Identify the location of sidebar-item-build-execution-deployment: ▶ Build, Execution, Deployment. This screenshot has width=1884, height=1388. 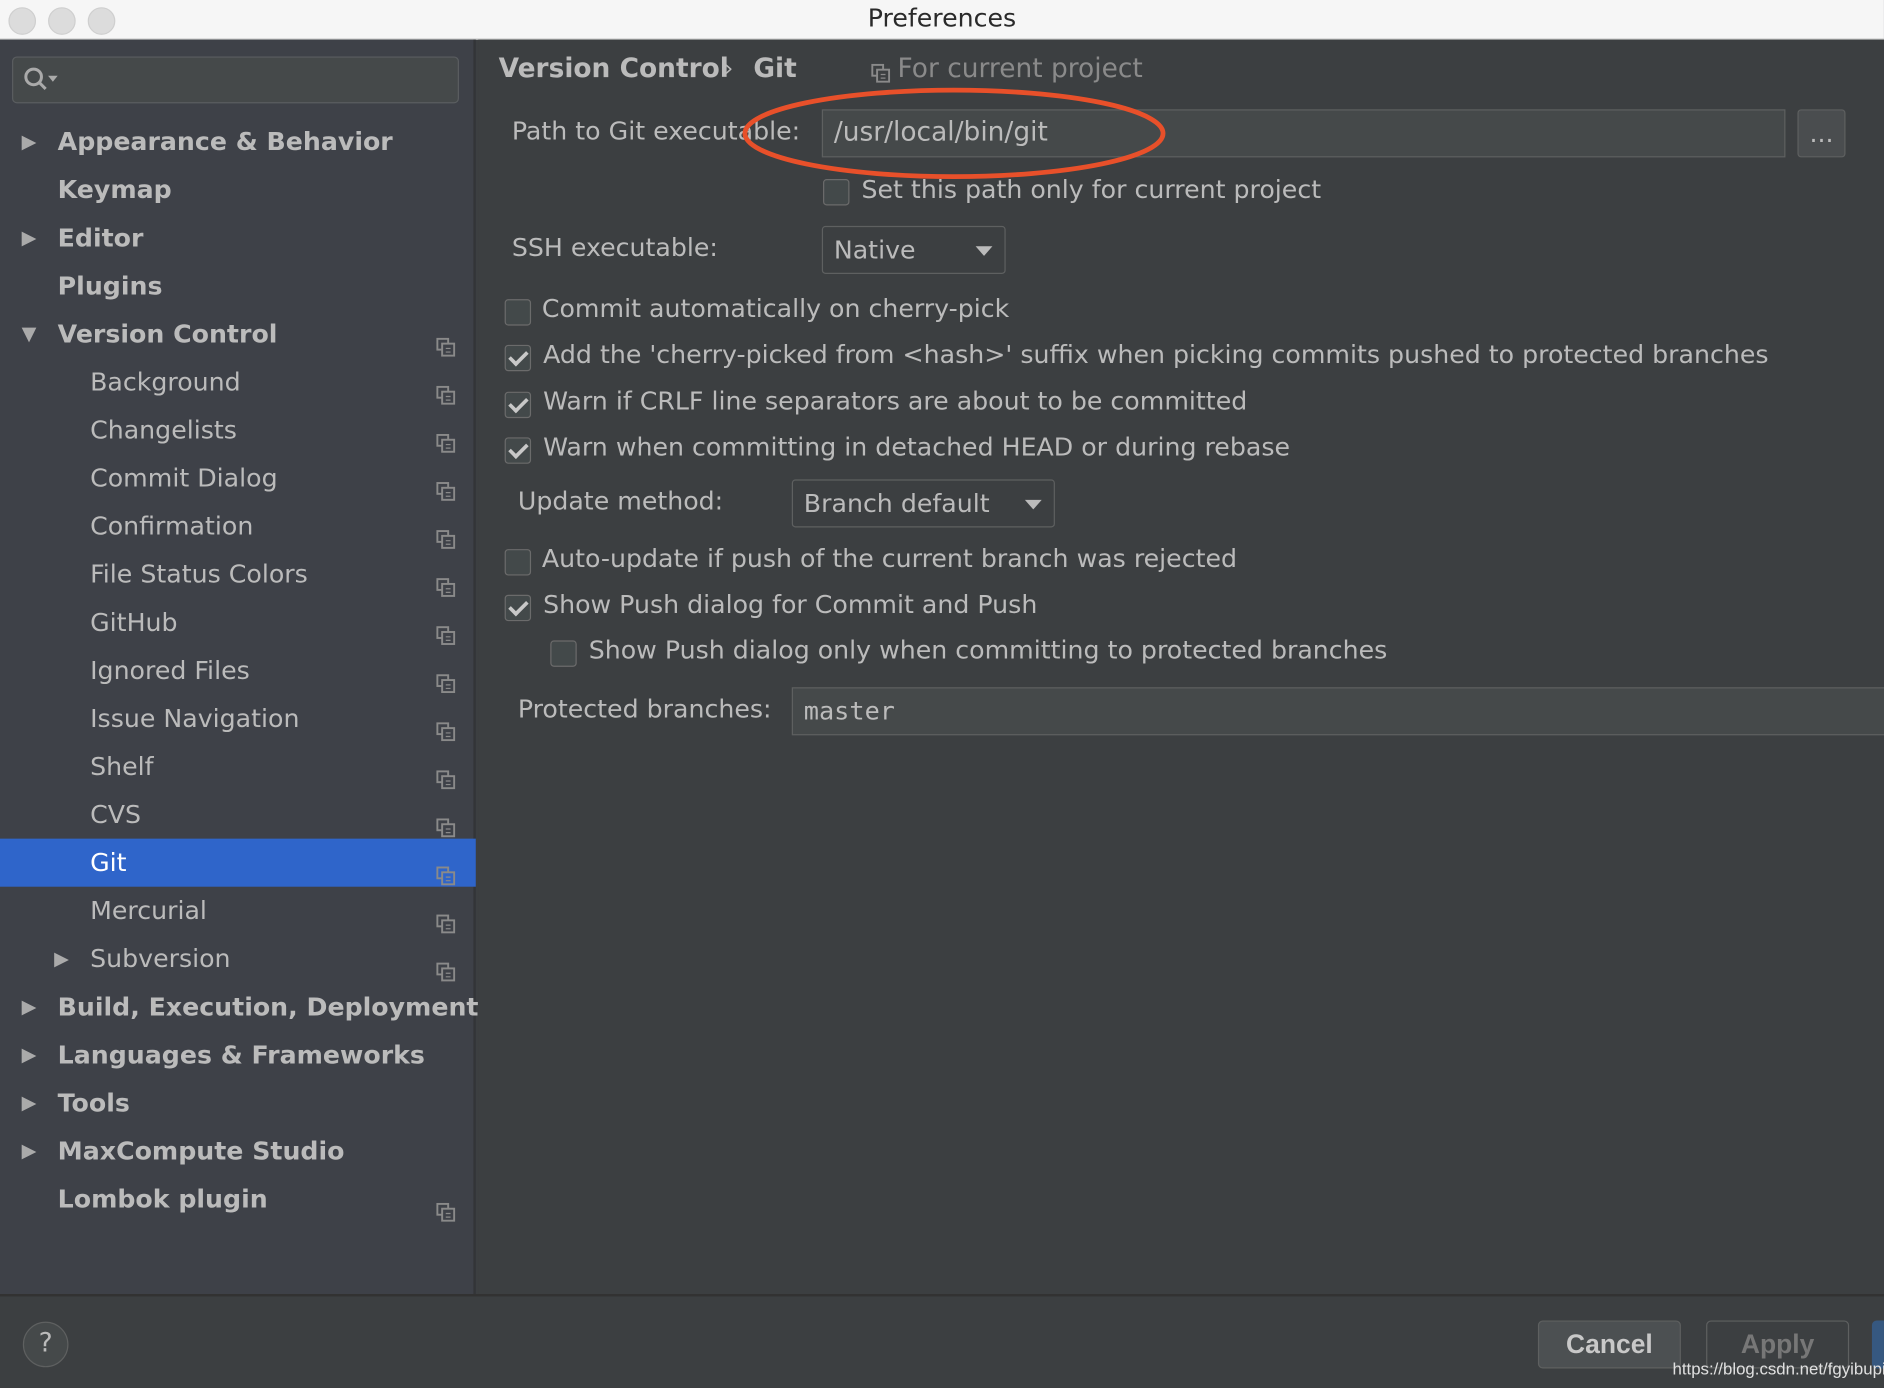
(239, 1007).